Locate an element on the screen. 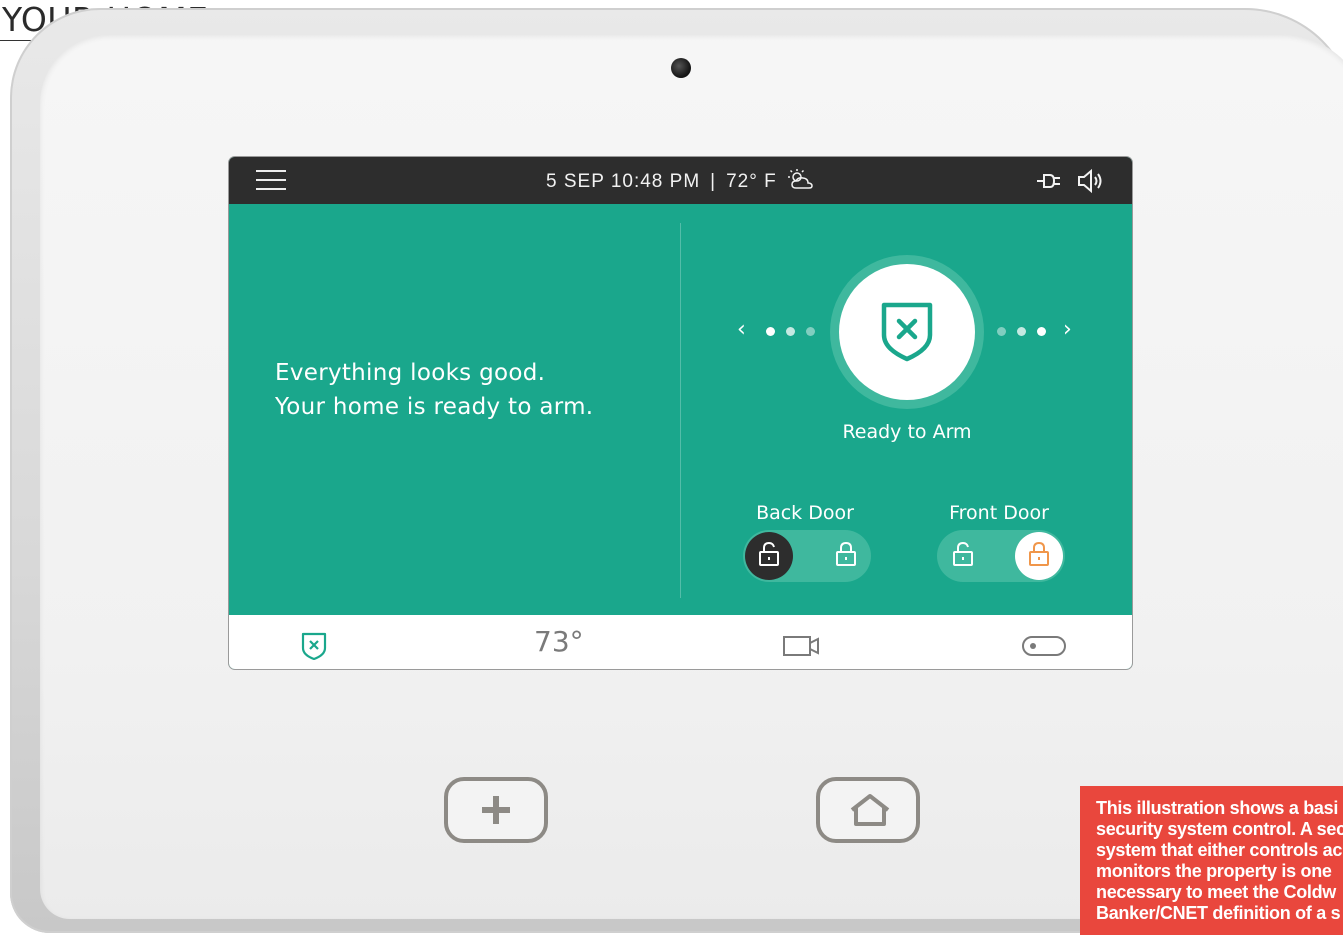 The height and width of the screenshot is (935, 1343). power-plug-icon is located at coordinates (1048, 181).